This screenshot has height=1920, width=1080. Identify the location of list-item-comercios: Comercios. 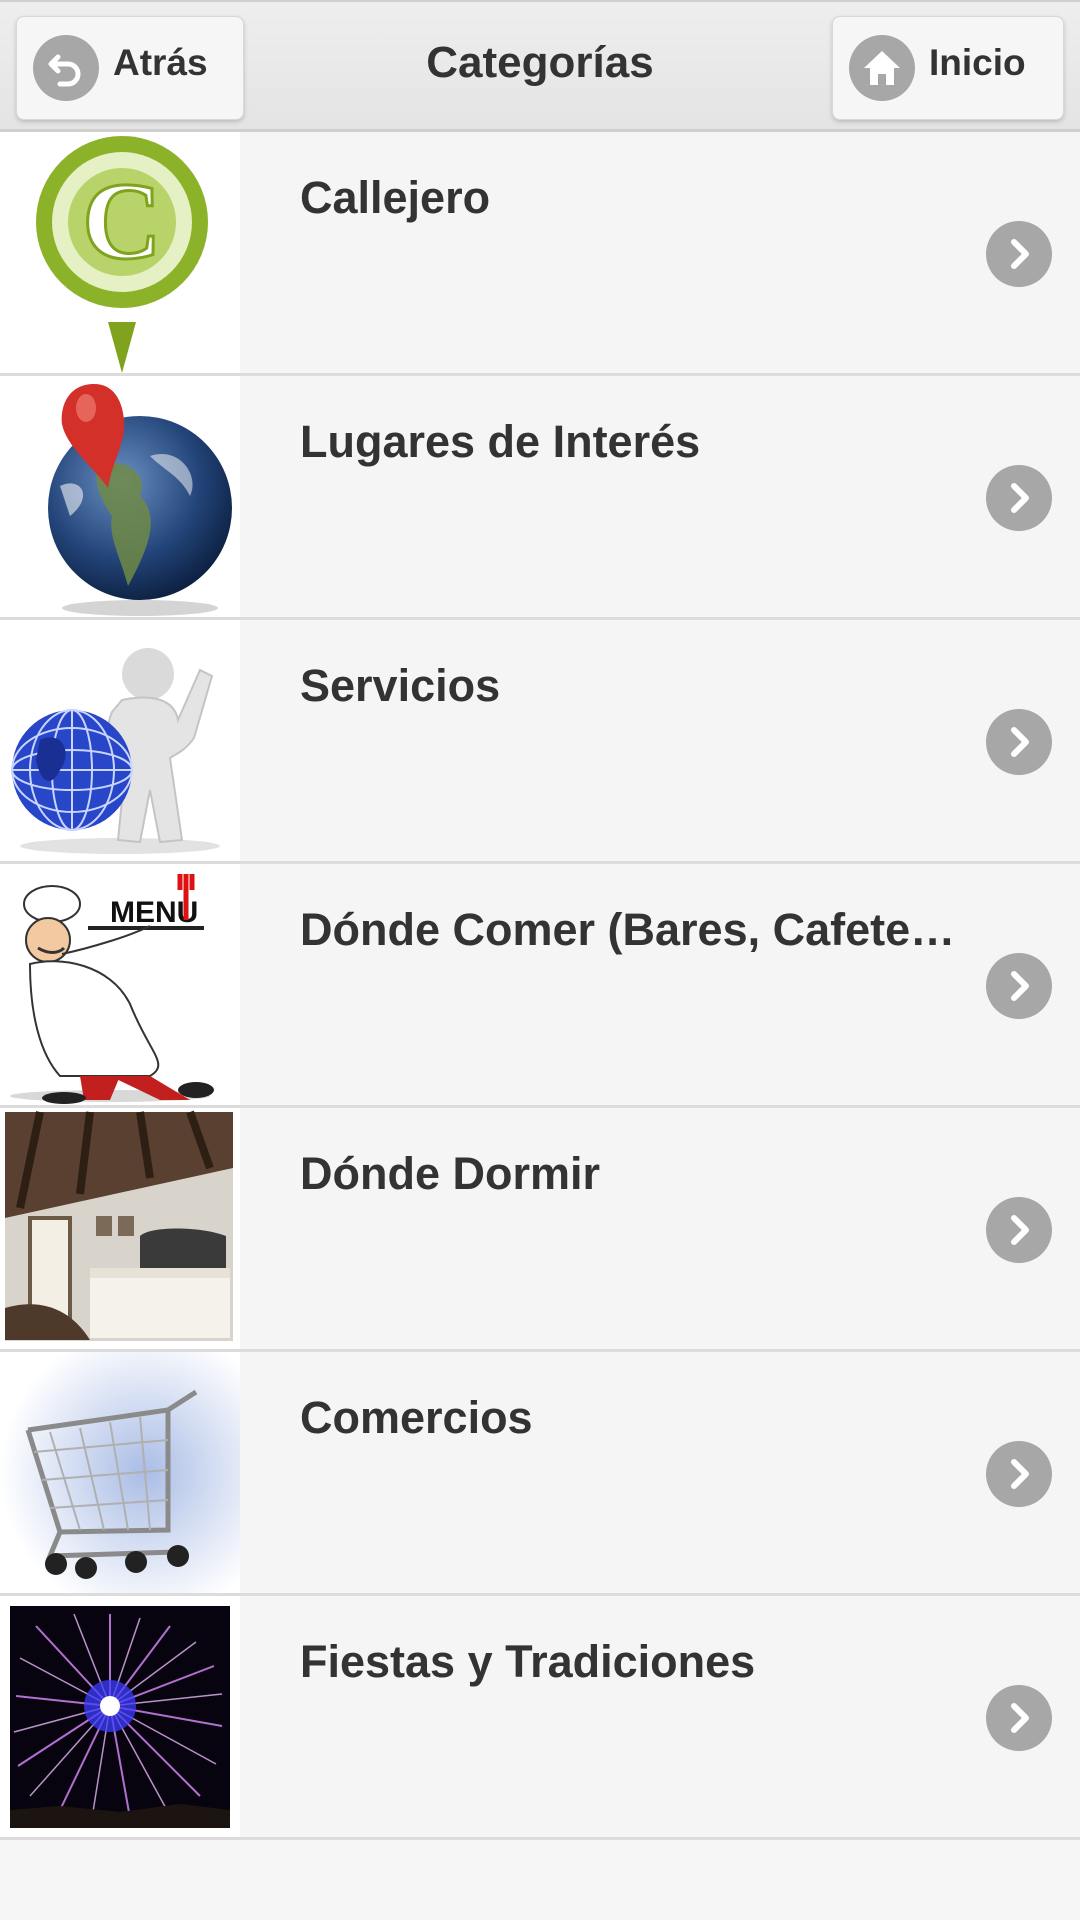
(540, 1474).